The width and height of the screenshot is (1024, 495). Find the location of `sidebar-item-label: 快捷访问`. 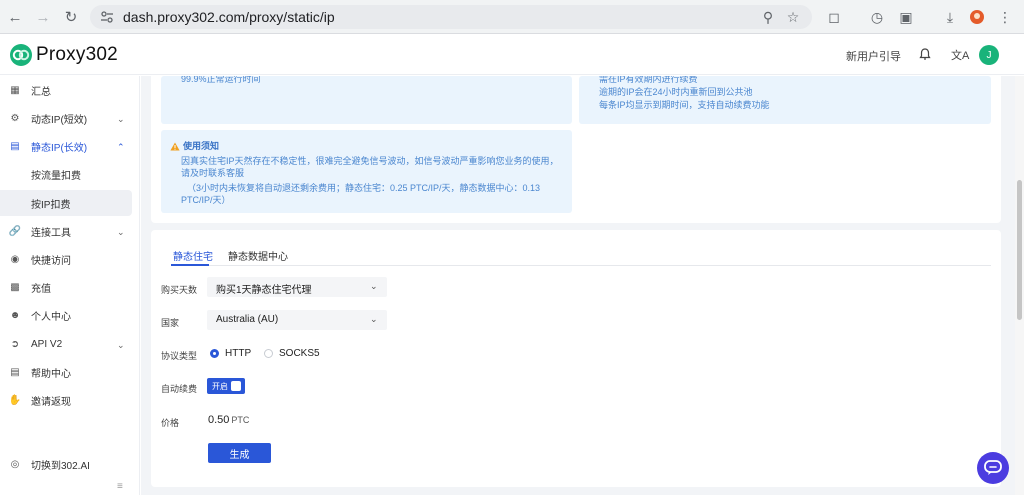

sidebar-item-label: 快捷访问 is located at coordinates (51, 261).